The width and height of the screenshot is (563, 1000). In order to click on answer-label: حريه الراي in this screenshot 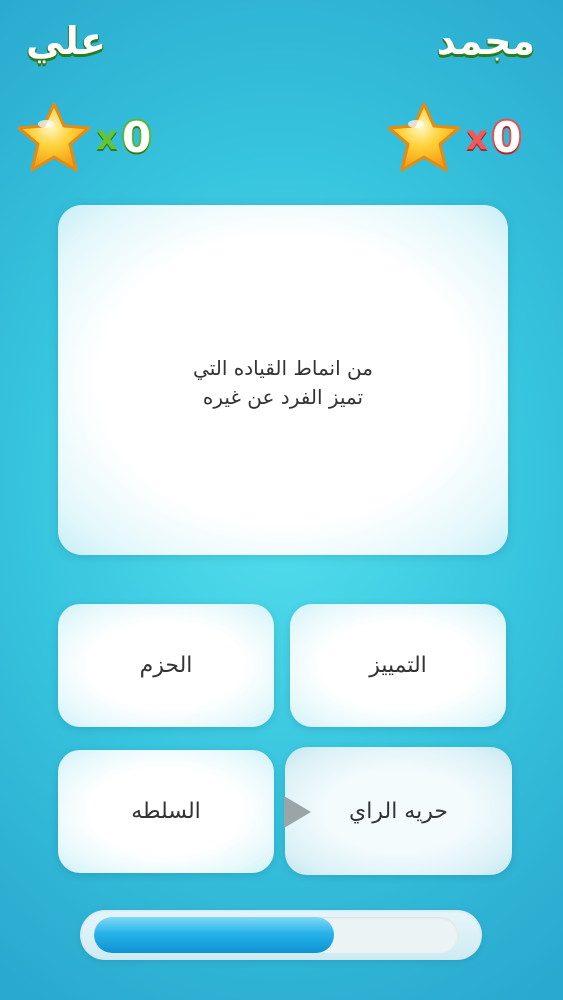, I will do `click(398, 811)`.